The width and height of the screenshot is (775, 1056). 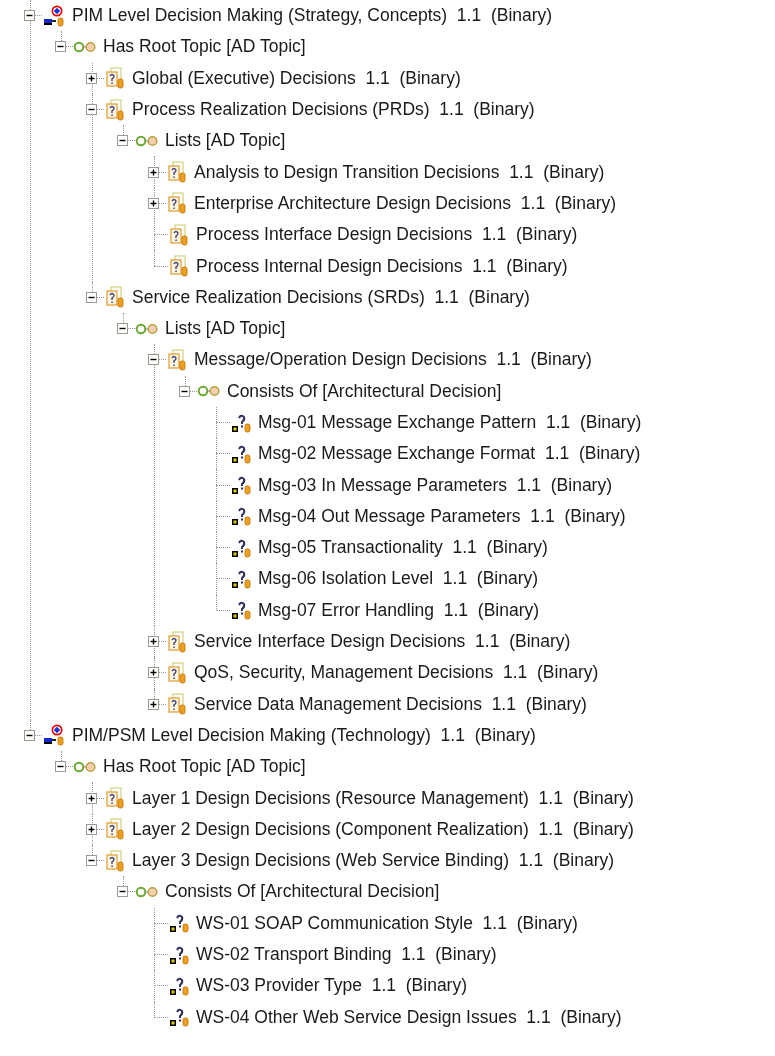 I want to click on tree-item: WS-03 Provider Type 1.1 (Binary), so click(x=332, y=986).